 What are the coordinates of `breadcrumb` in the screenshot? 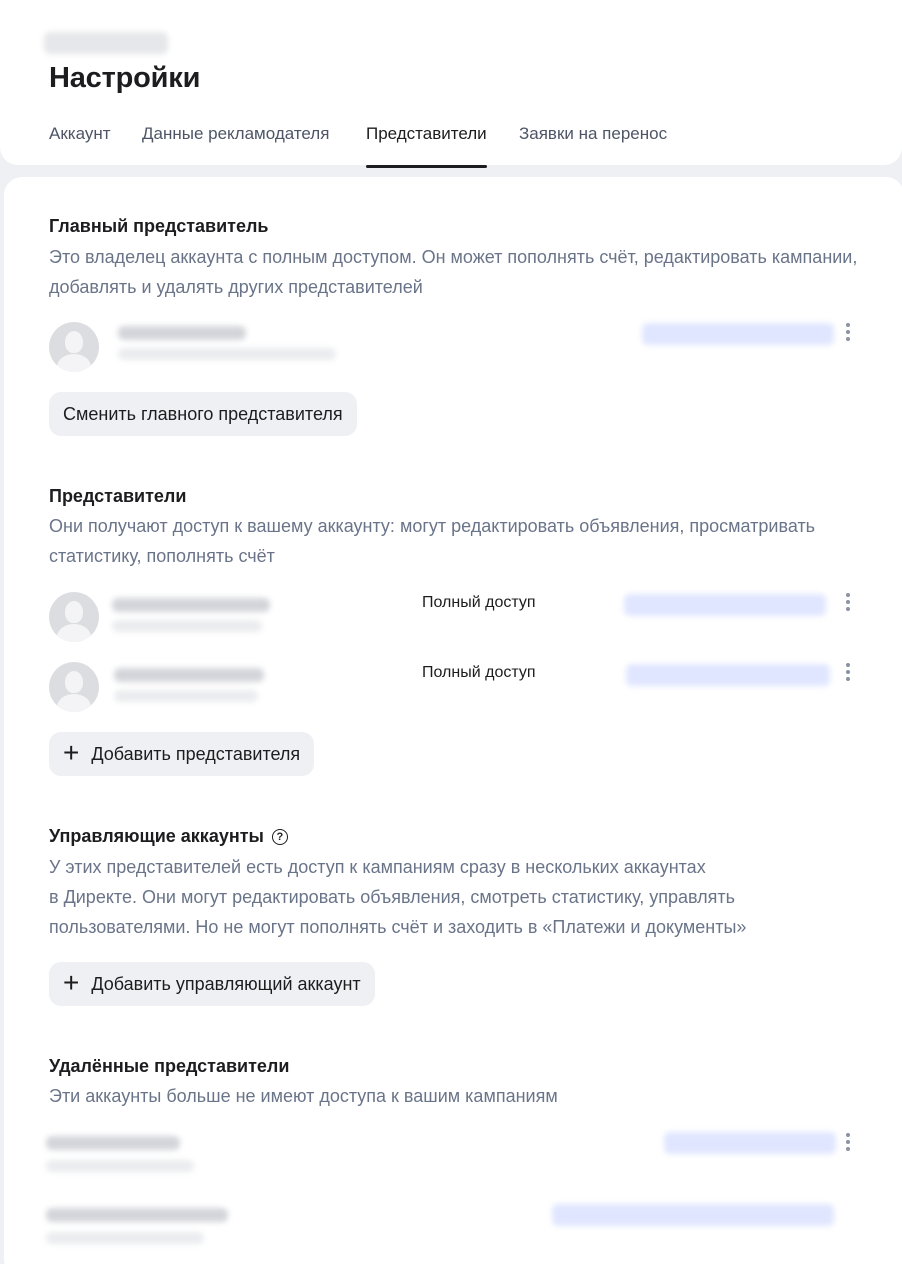 It's located at (106, 43).